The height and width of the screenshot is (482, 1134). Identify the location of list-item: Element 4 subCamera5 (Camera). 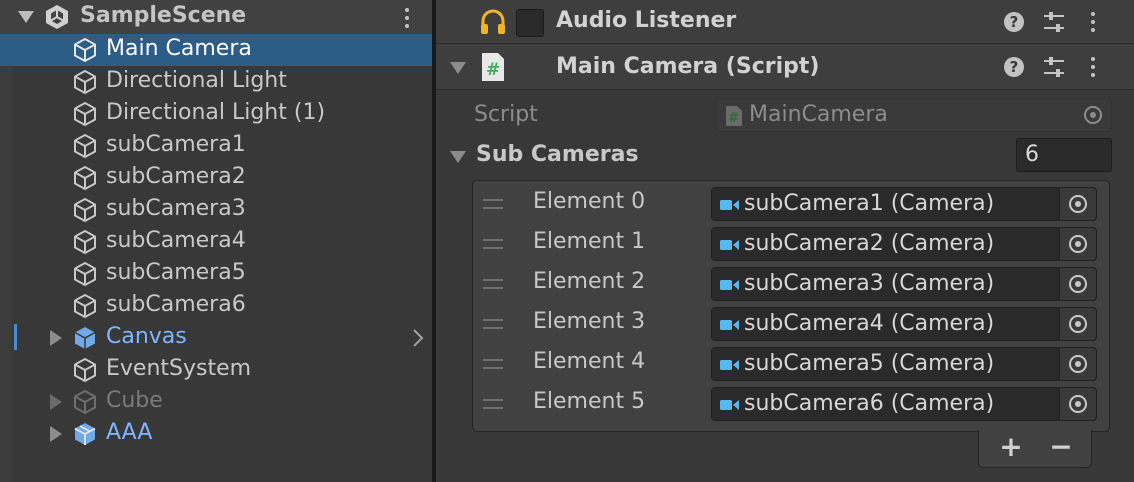
(791, 365).